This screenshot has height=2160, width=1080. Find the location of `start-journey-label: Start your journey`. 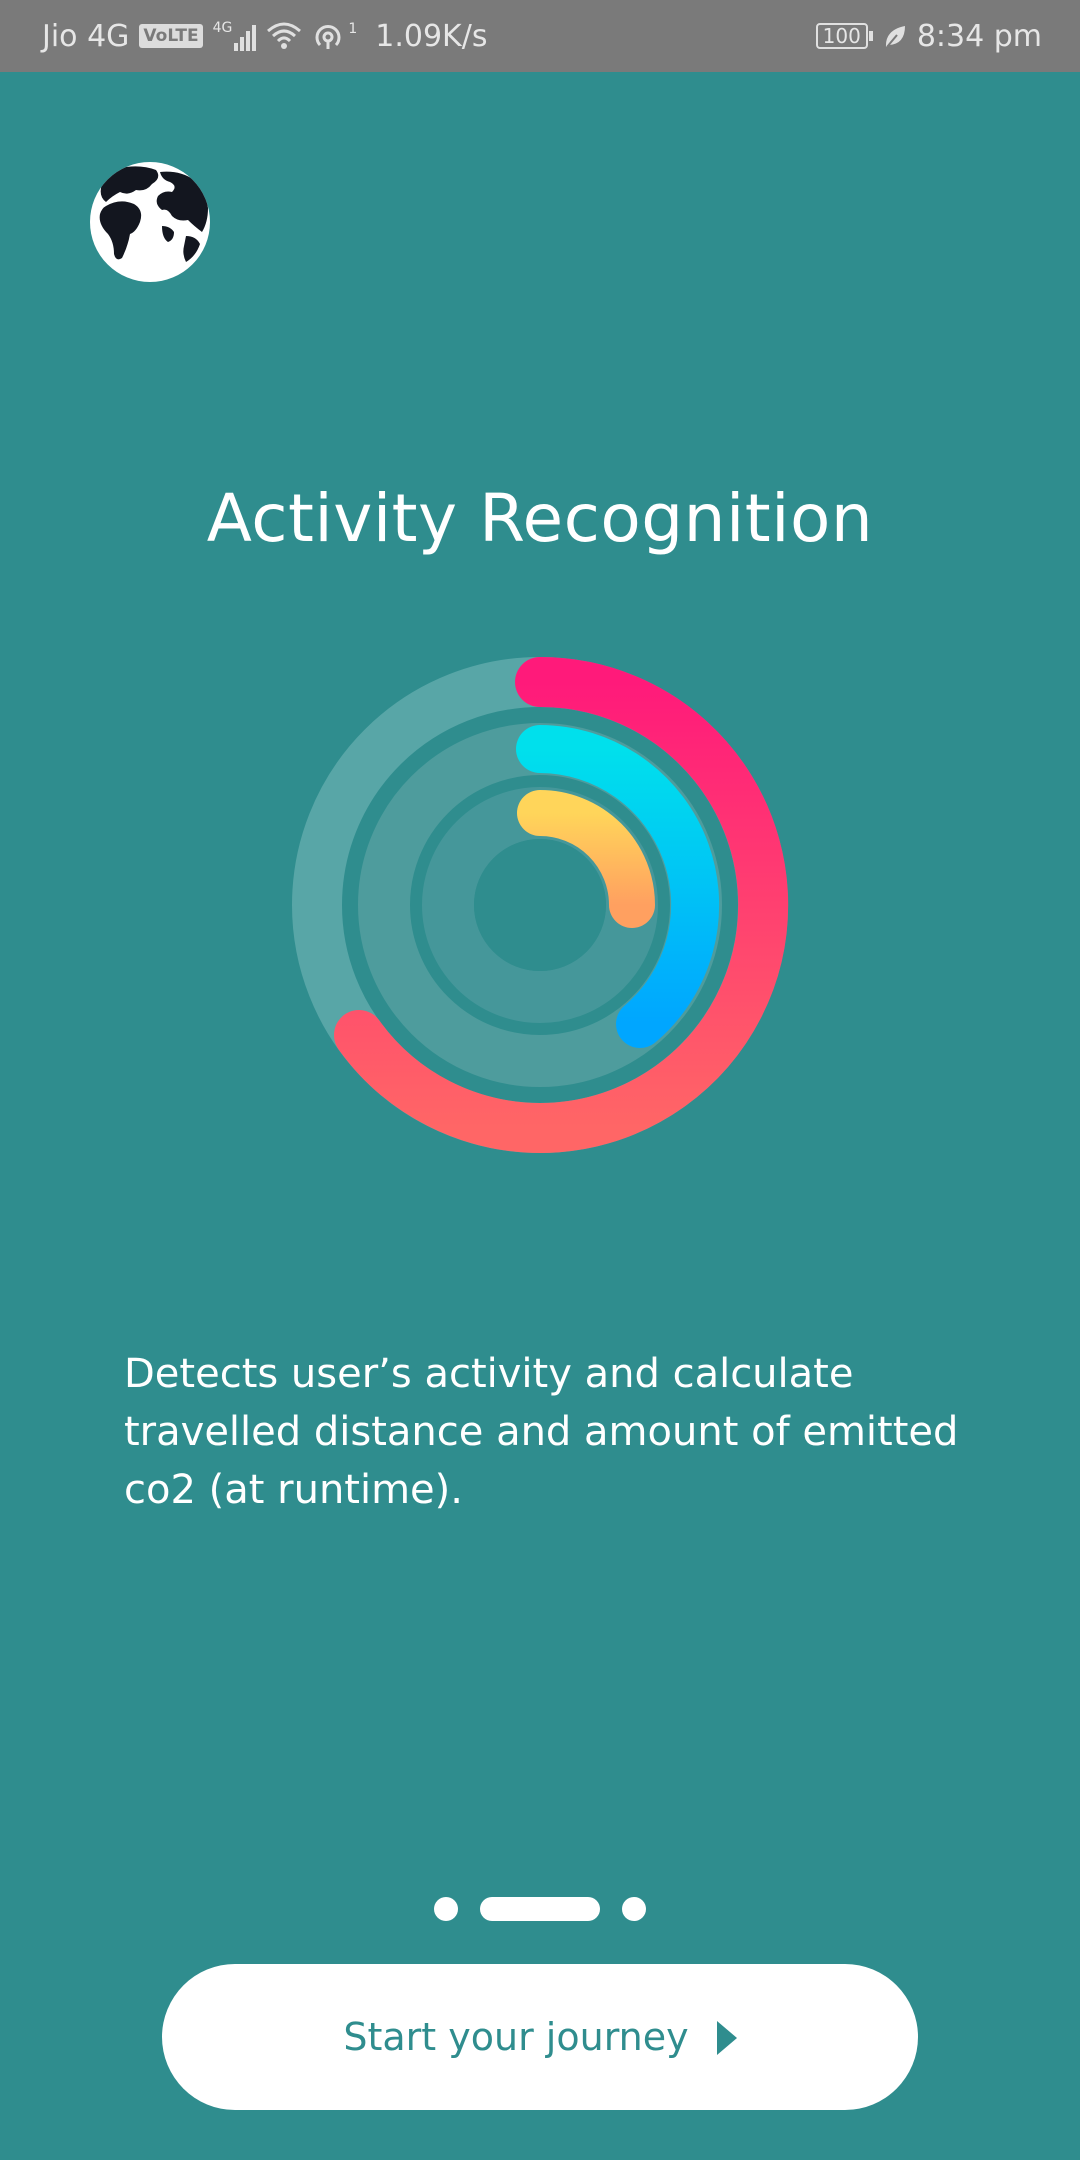

start-journey-label: Start your journey is located at coordinates (516, 2037).